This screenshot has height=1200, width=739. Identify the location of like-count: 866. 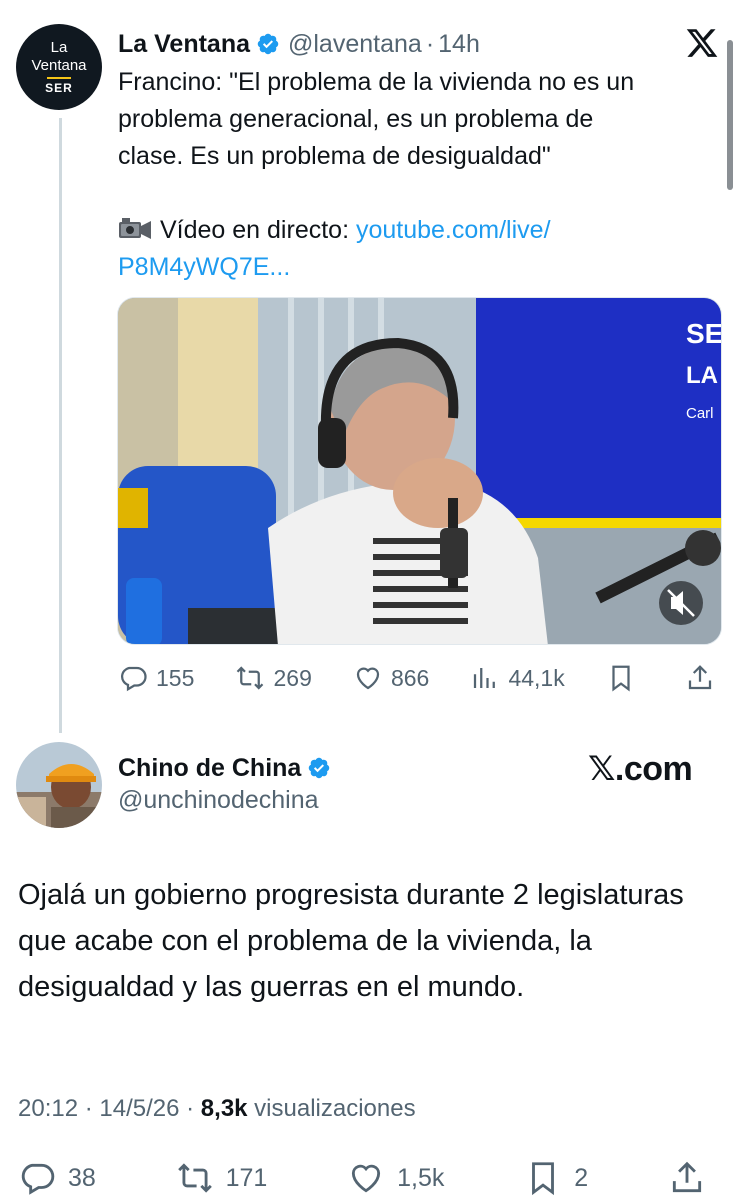
(410, 677).